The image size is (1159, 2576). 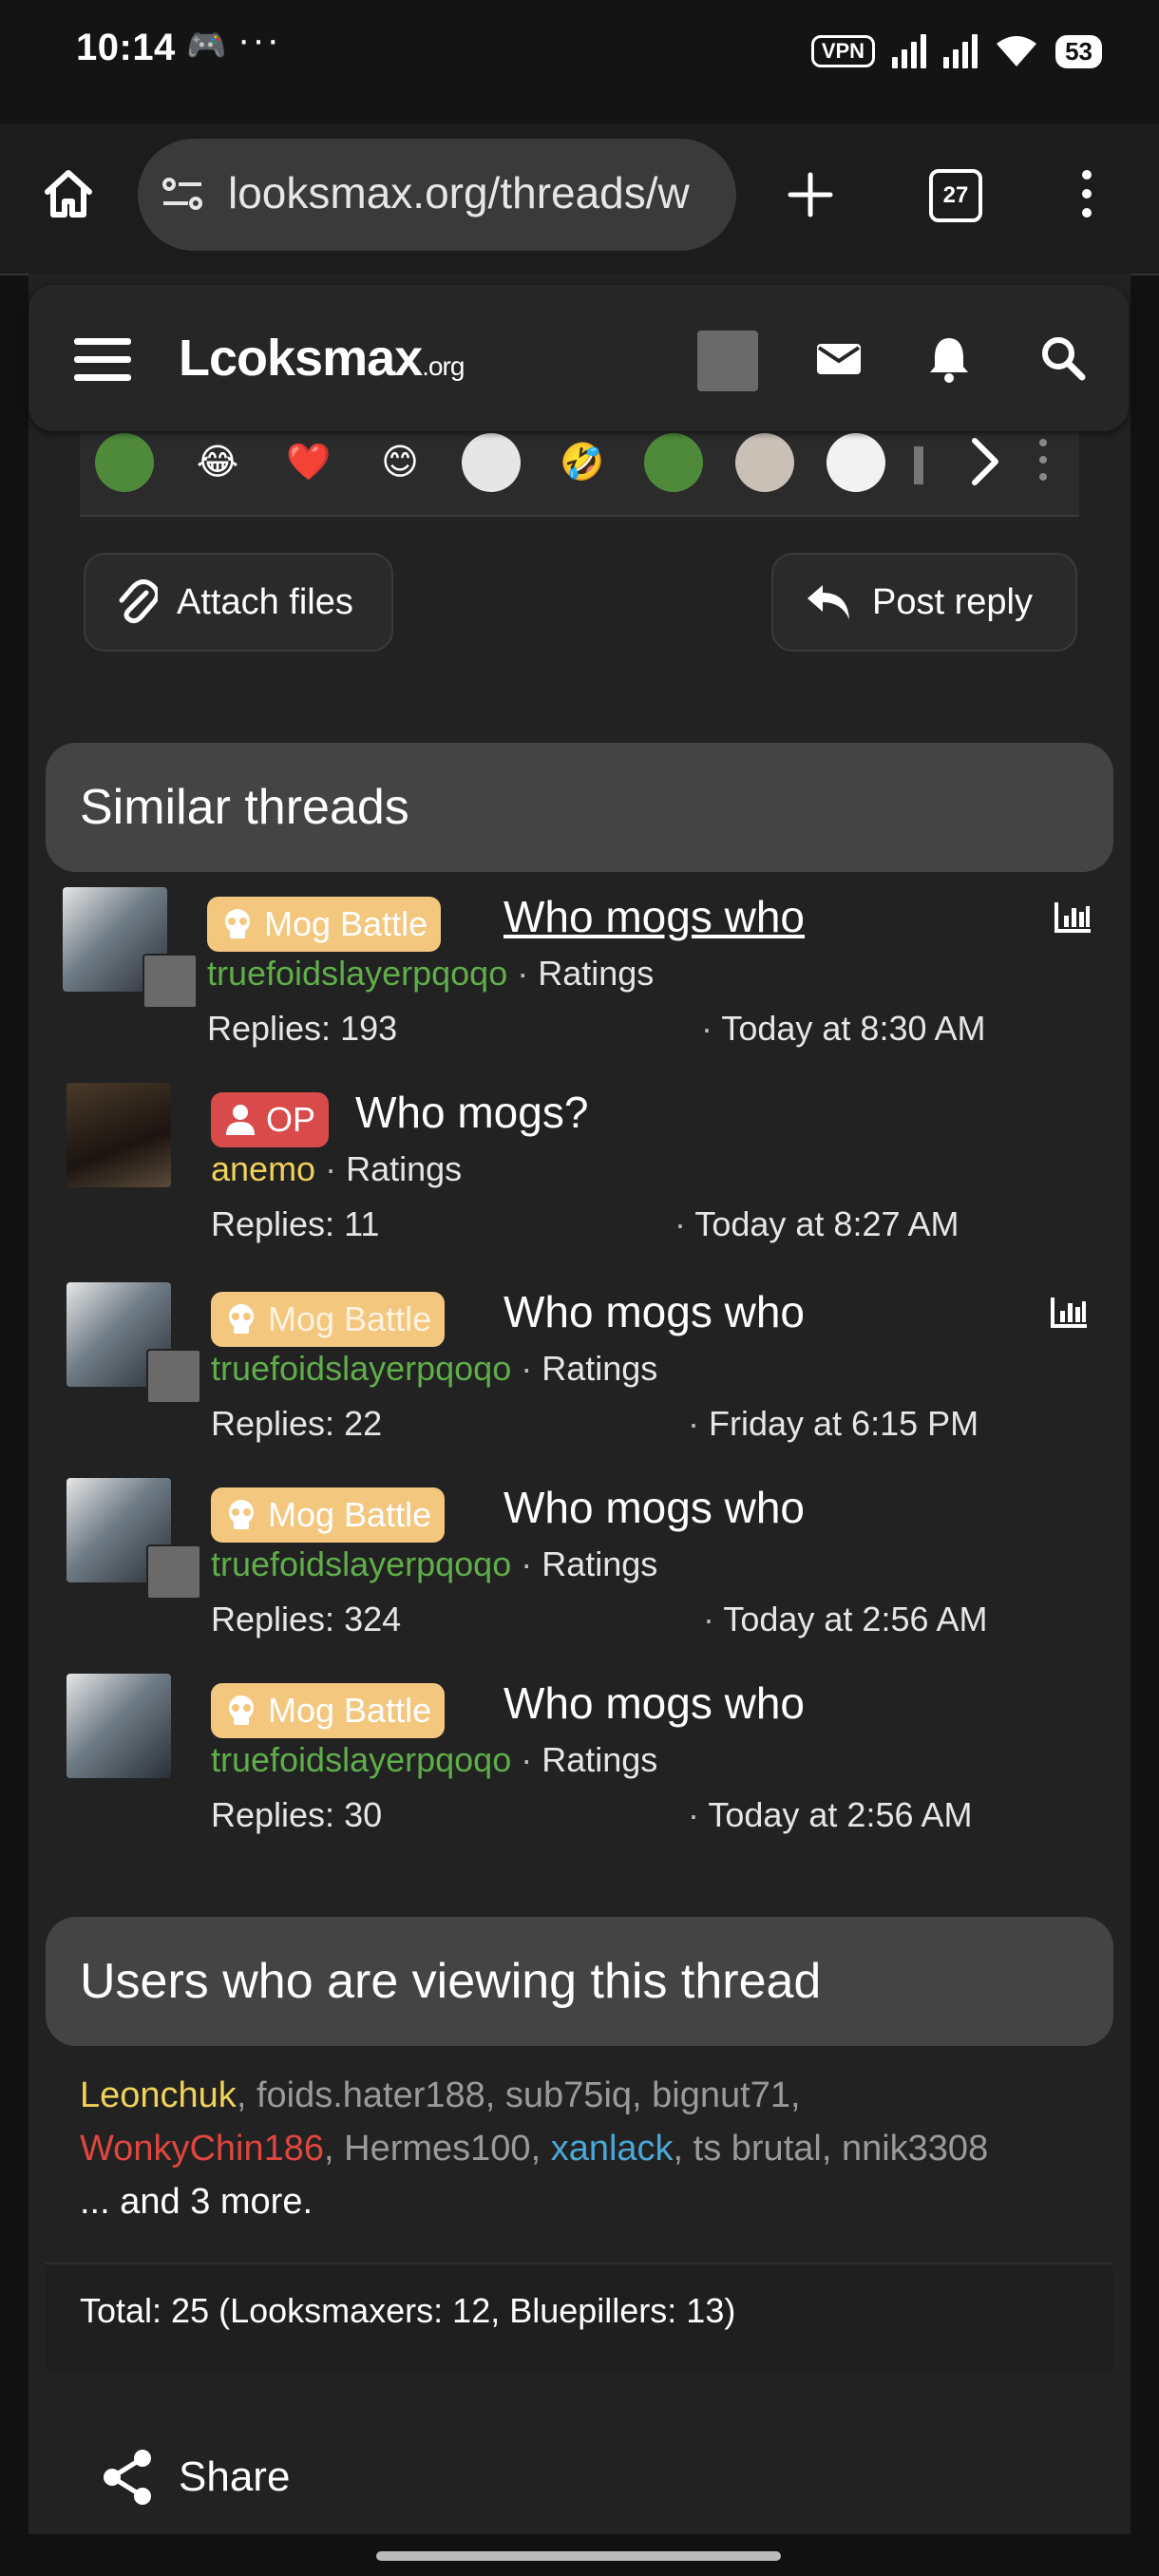 I want to click on home-icon, so click(x=68, y=193).